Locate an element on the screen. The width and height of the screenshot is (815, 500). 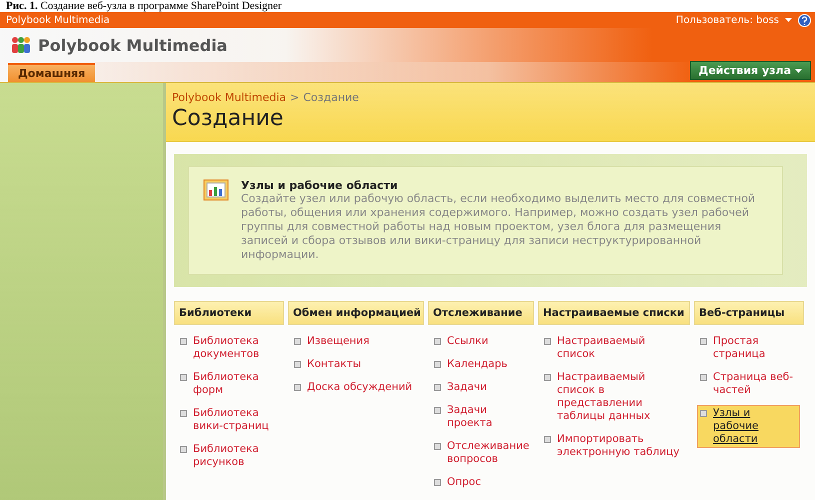
help-icon is located at coordinates (804, 20).